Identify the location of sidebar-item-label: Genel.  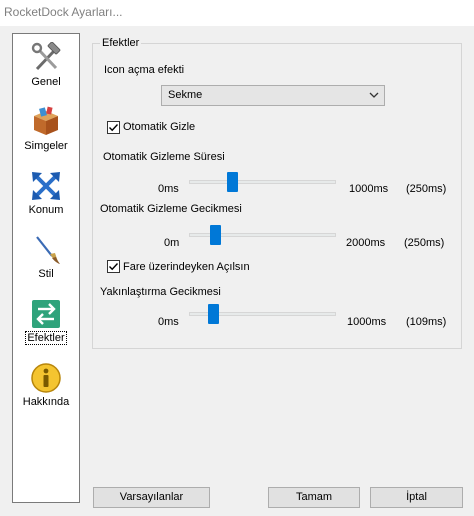
(46, 82).